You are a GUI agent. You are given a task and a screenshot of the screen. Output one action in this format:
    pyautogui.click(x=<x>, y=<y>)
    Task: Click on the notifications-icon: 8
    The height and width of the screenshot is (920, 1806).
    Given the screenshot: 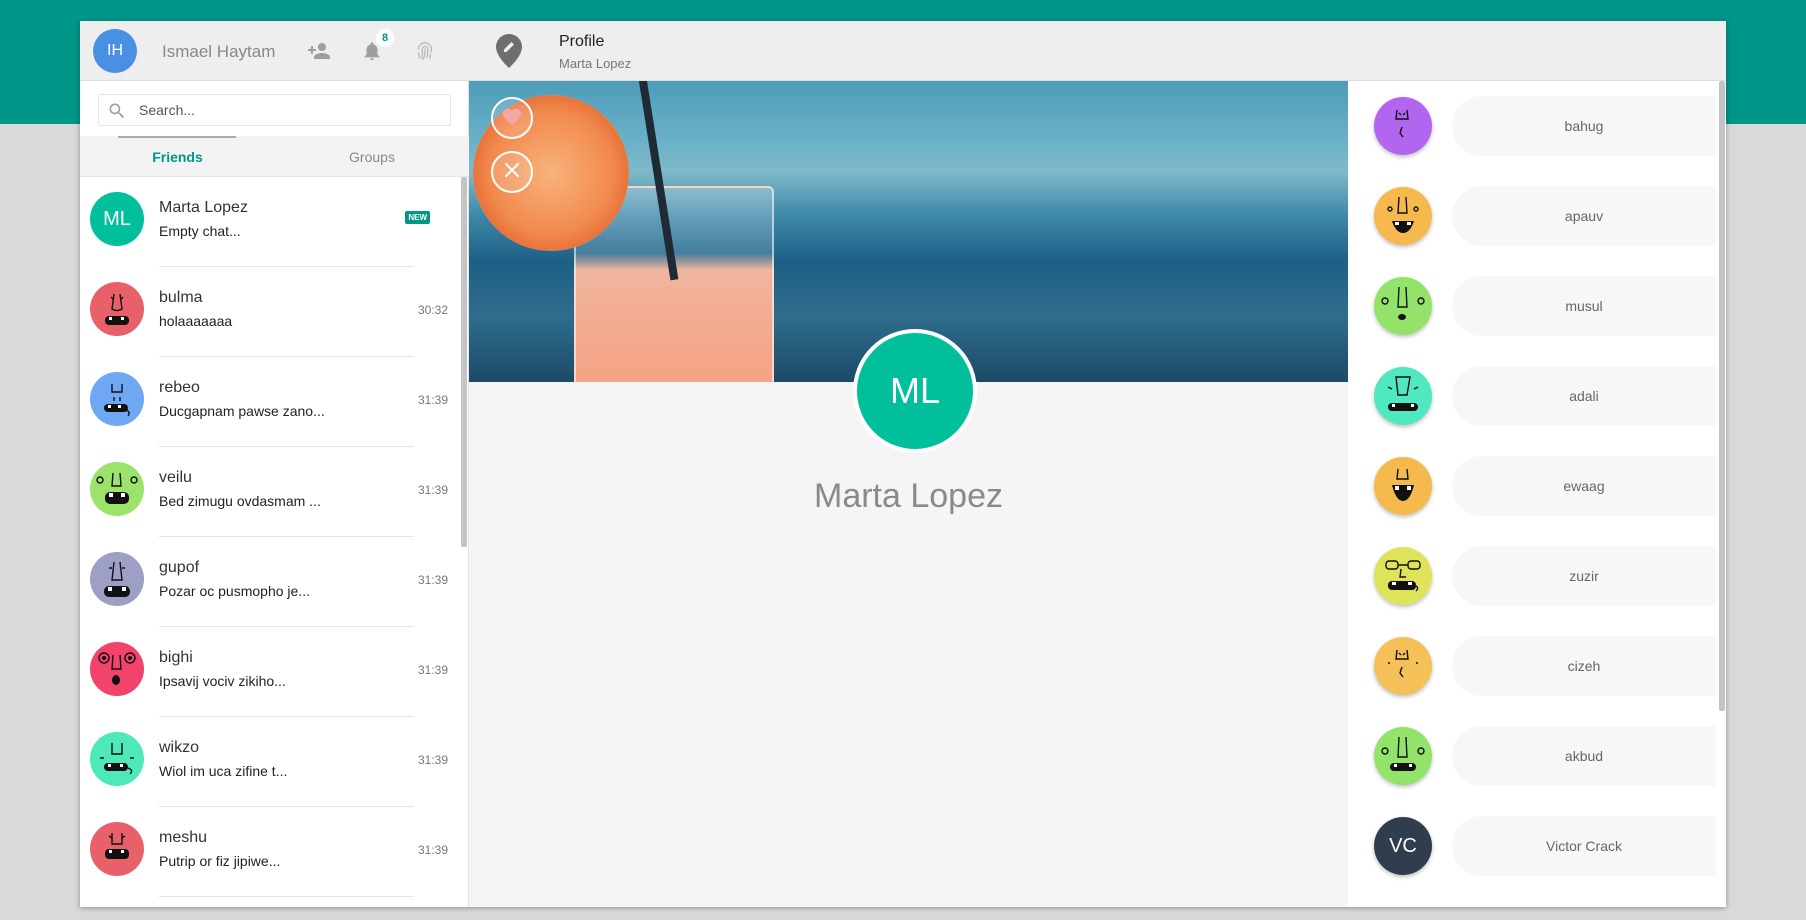 What is the action you would take?
    pyautogui.click(x=376, y=47)
    